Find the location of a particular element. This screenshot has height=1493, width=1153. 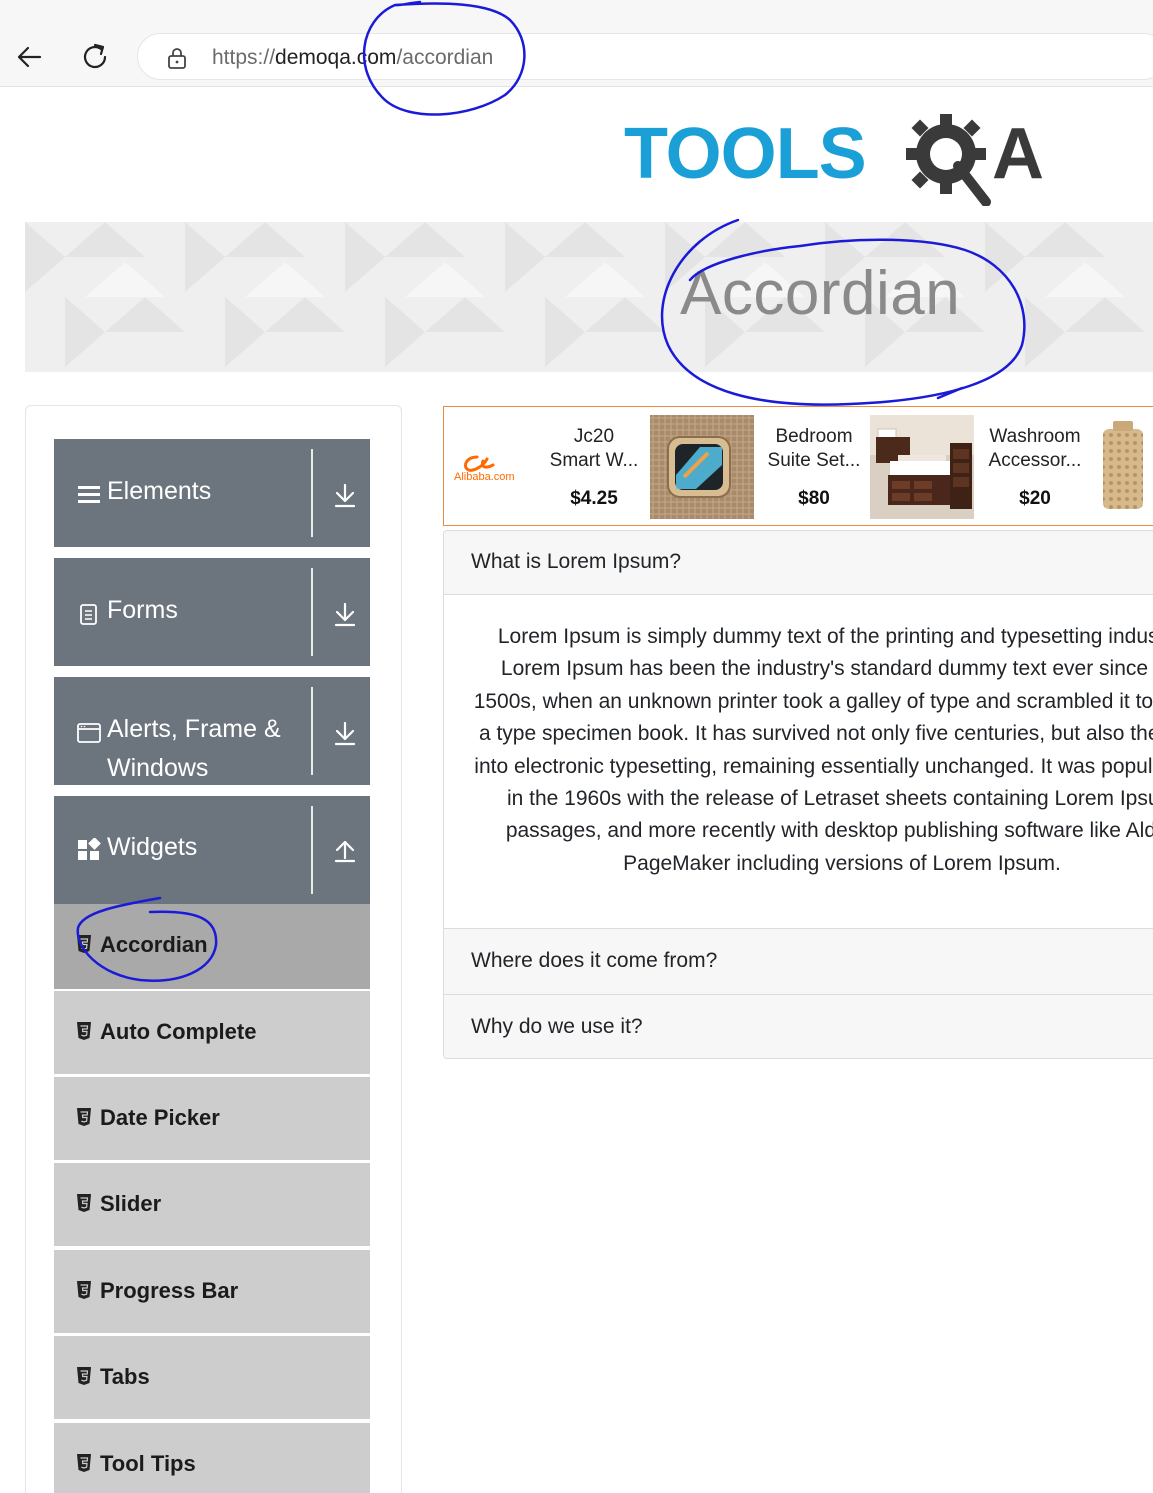

washroom-accessory-image is located at coordinates (1122, 467).